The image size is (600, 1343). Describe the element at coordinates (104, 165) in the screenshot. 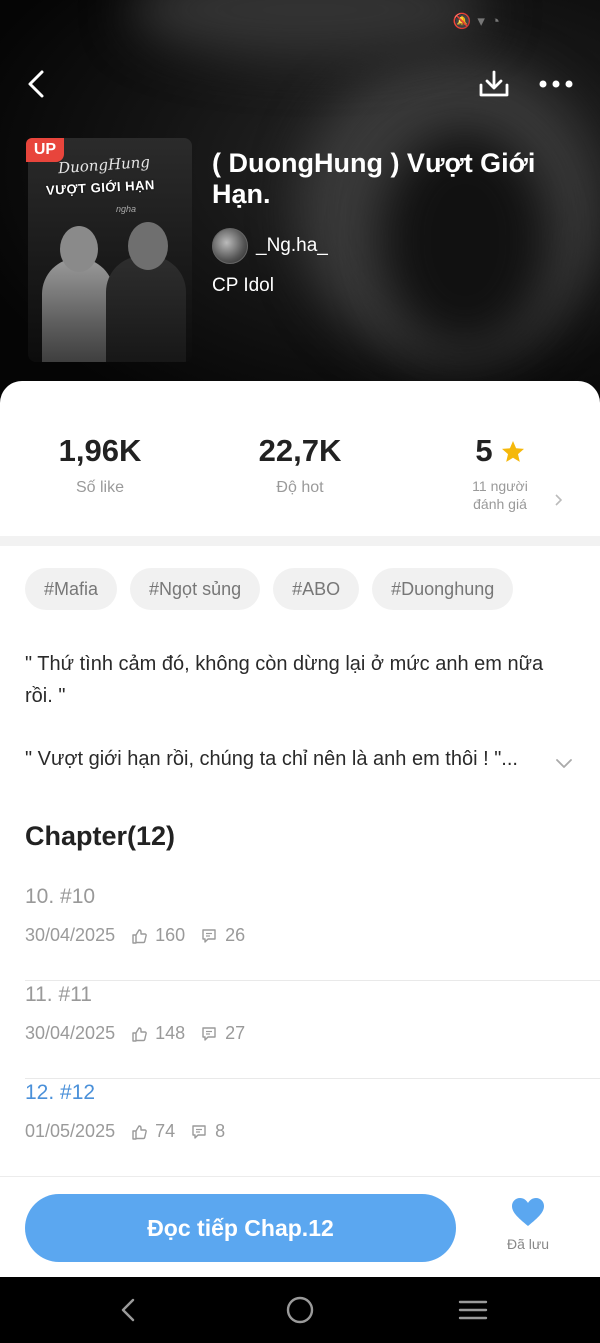

I see `cover-script-text: DuongHung` at that location.